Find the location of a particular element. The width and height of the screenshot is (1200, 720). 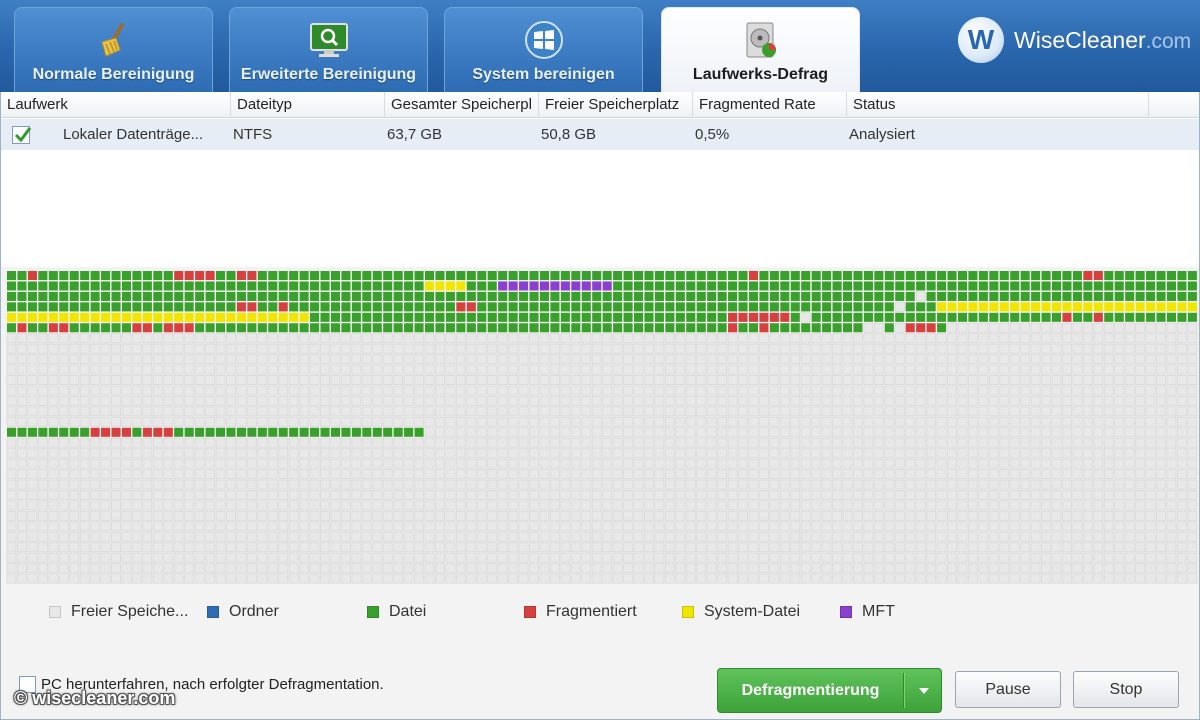

tab-laufwerks-defrag: Laufwerks-Defrag is located at coordinates (760, 49).